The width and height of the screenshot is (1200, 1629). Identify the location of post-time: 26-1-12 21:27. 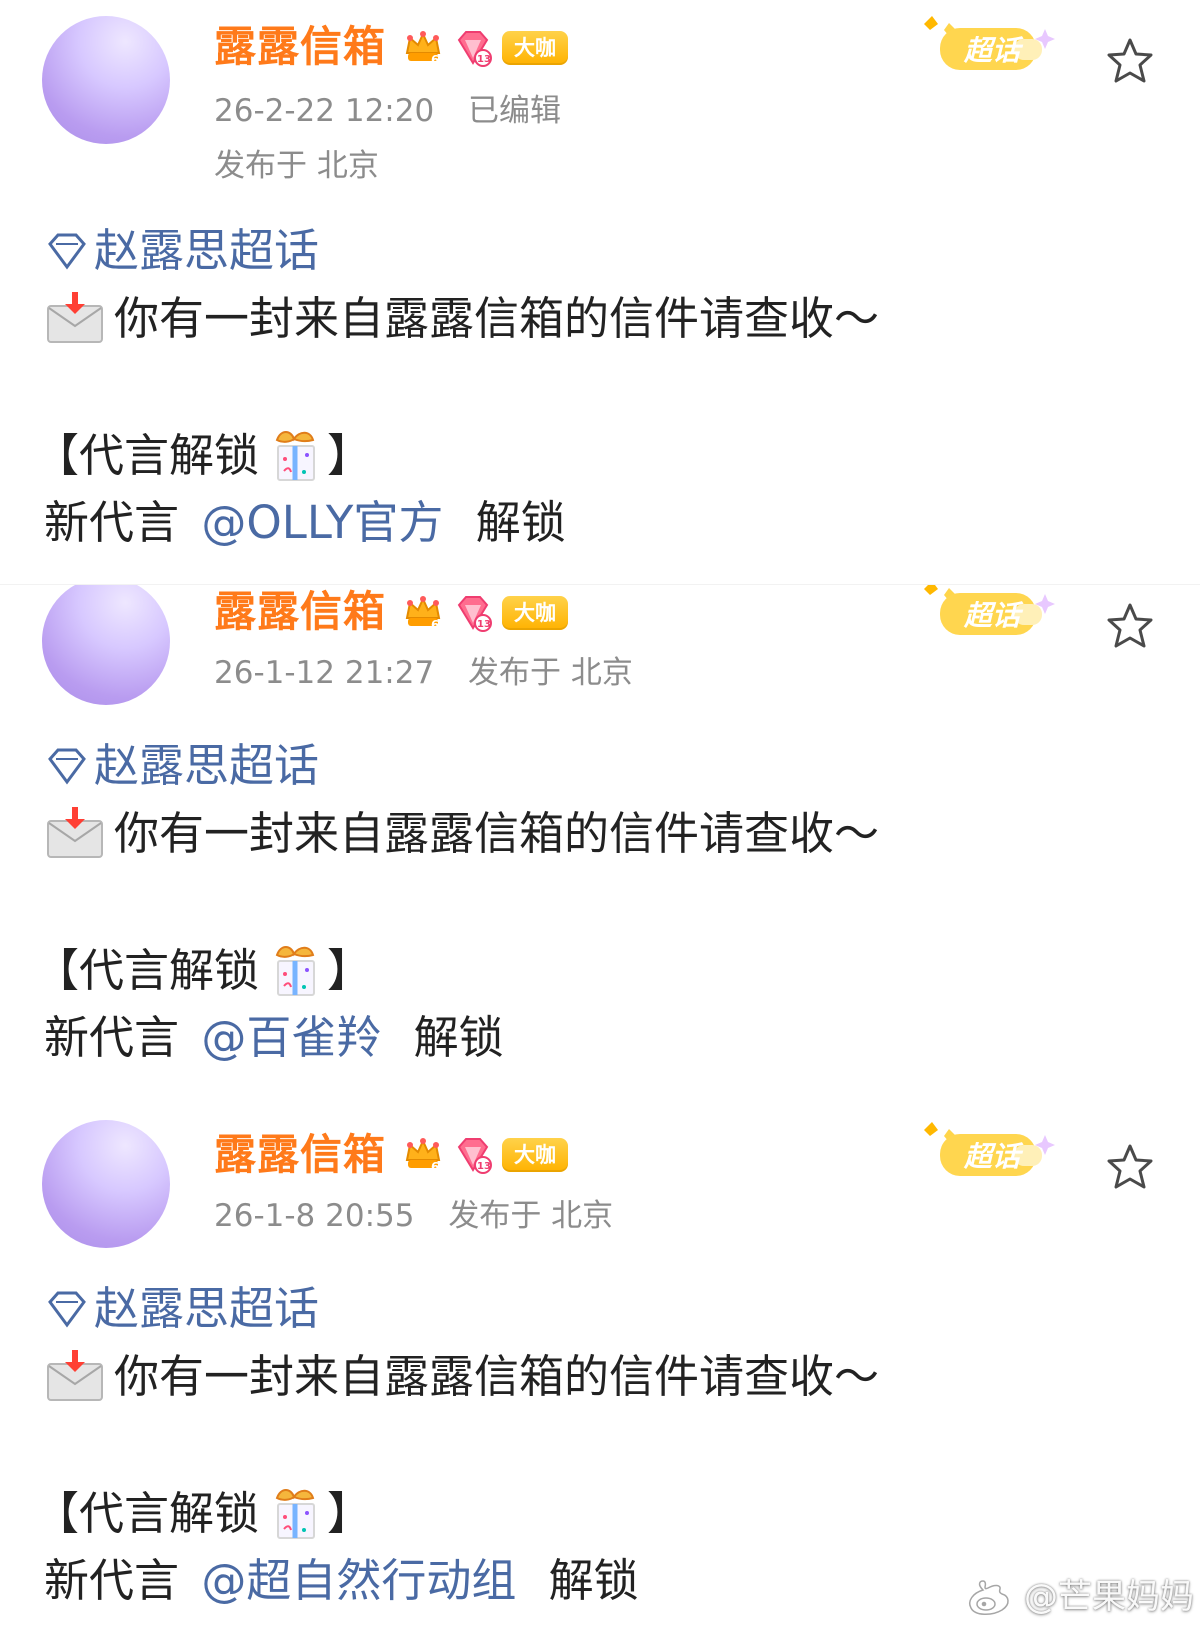
(324, 673).